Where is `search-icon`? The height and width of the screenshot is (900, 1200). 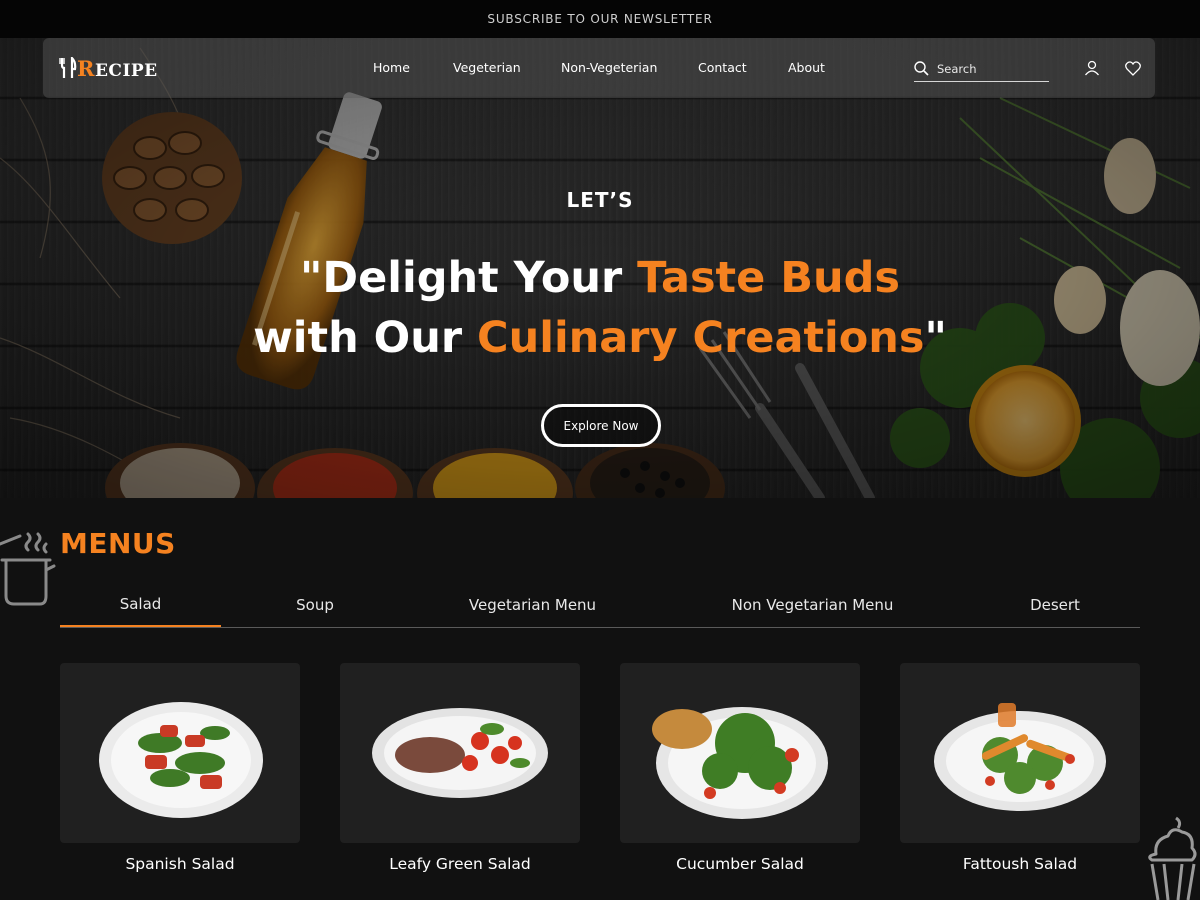
search-icon is located at coordinates (921, 68).